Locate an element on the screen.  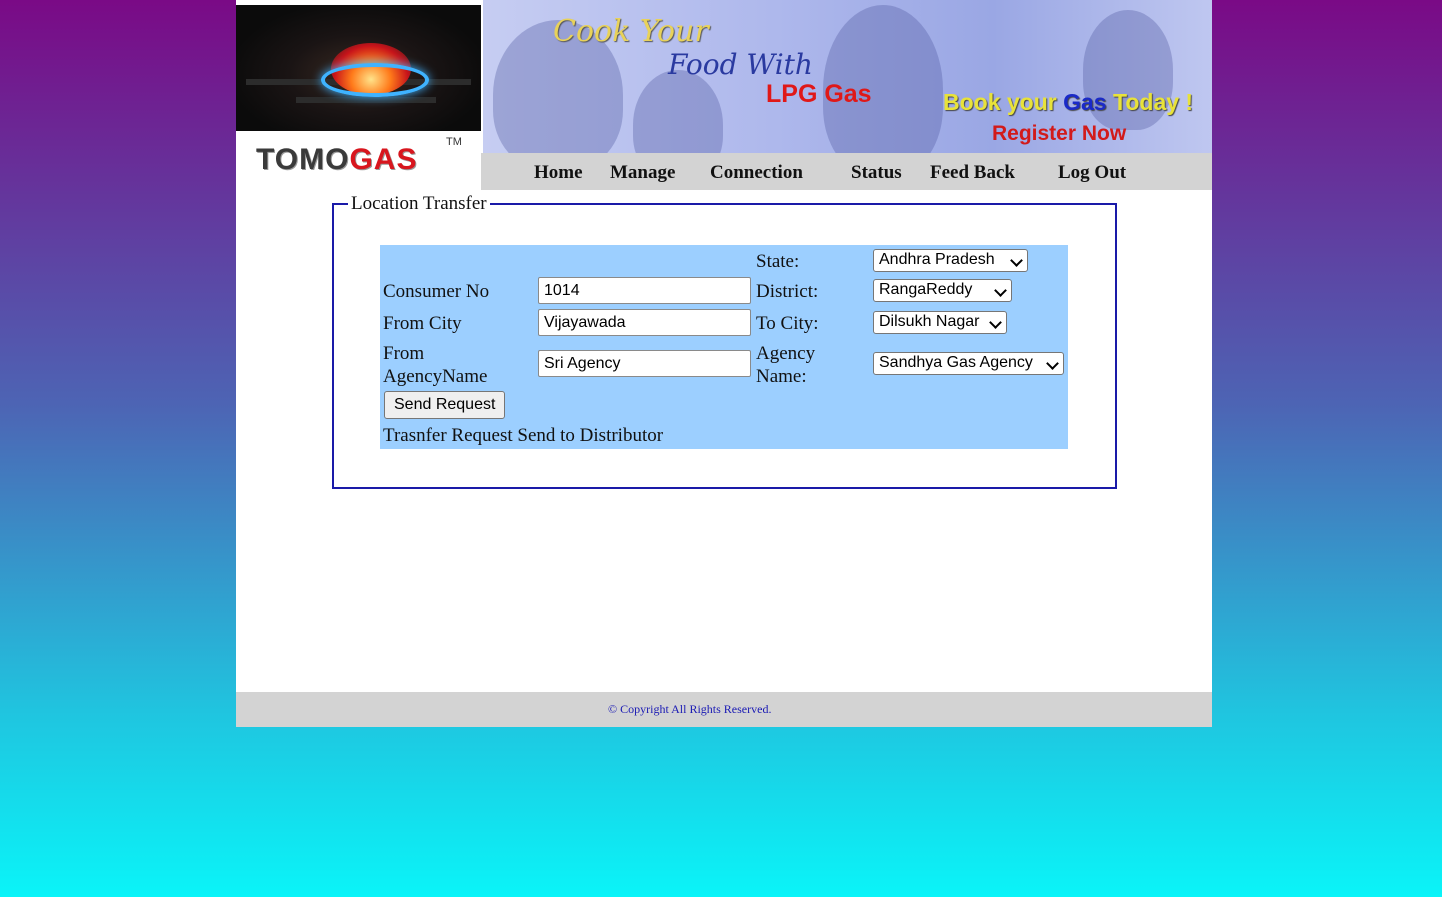
status-message: Trasnfer Request Send to Distributor is located at coordinates (523, 435).